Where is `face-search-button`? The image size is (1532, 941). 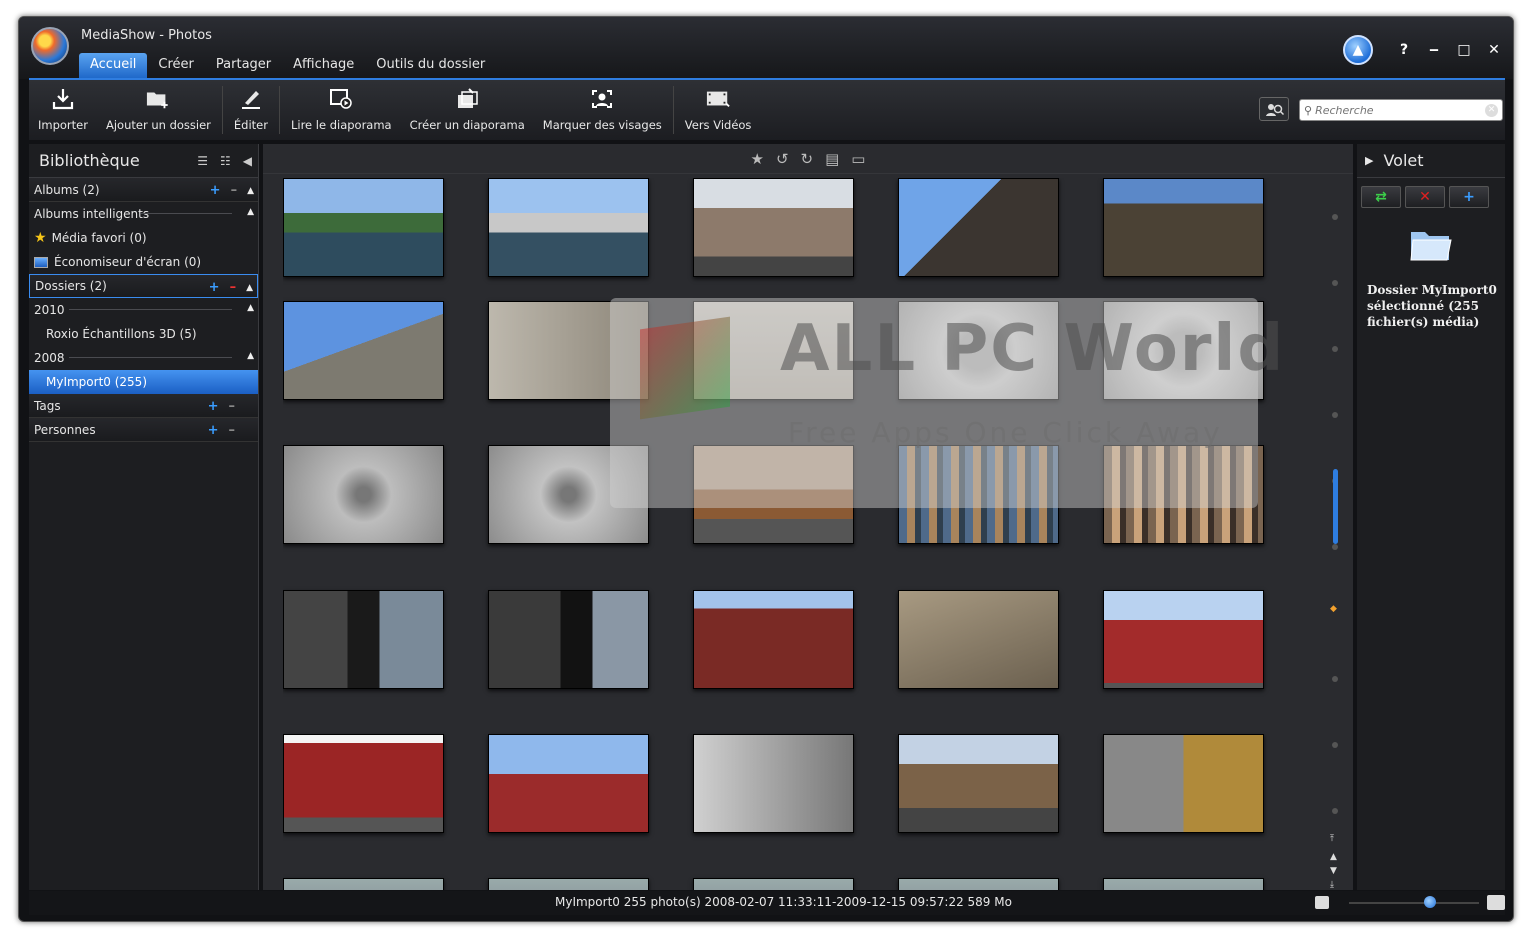 face-search-button is located at coordinates (1274, 109).